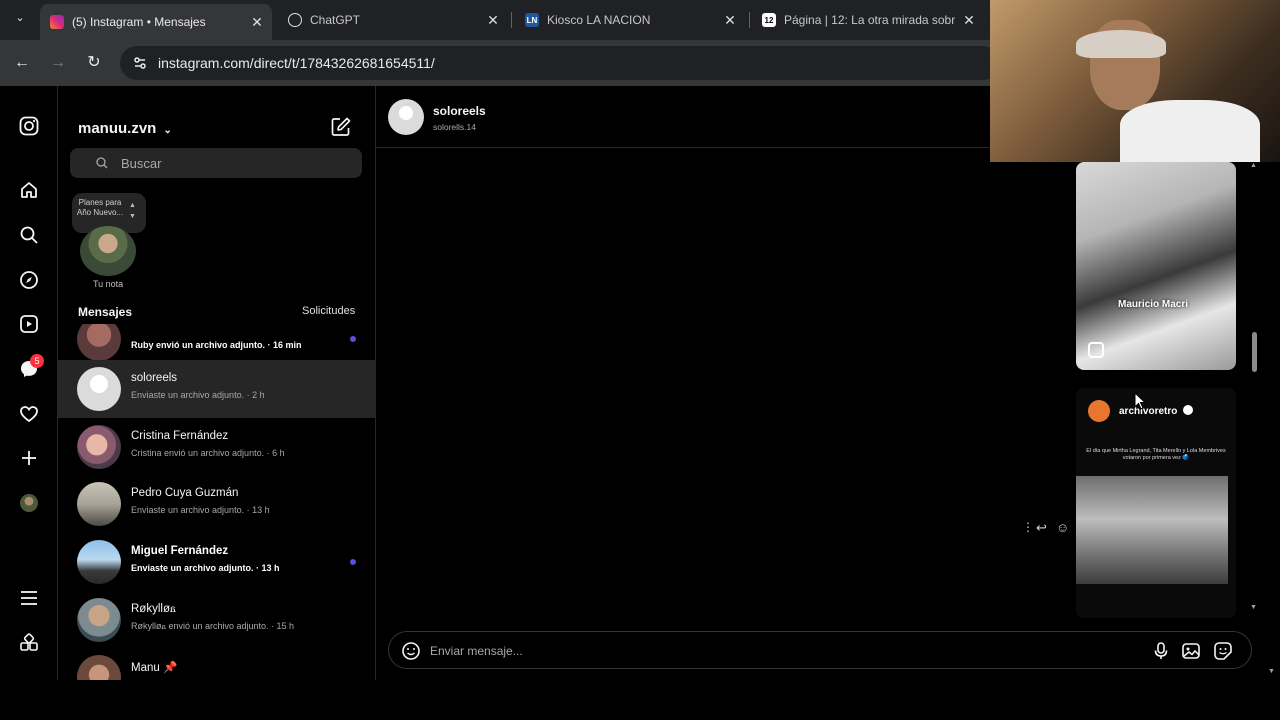  Describe the element at coordinates (335, 20) in the screenshot. I see `tab-title: ChatGPT` at that location.